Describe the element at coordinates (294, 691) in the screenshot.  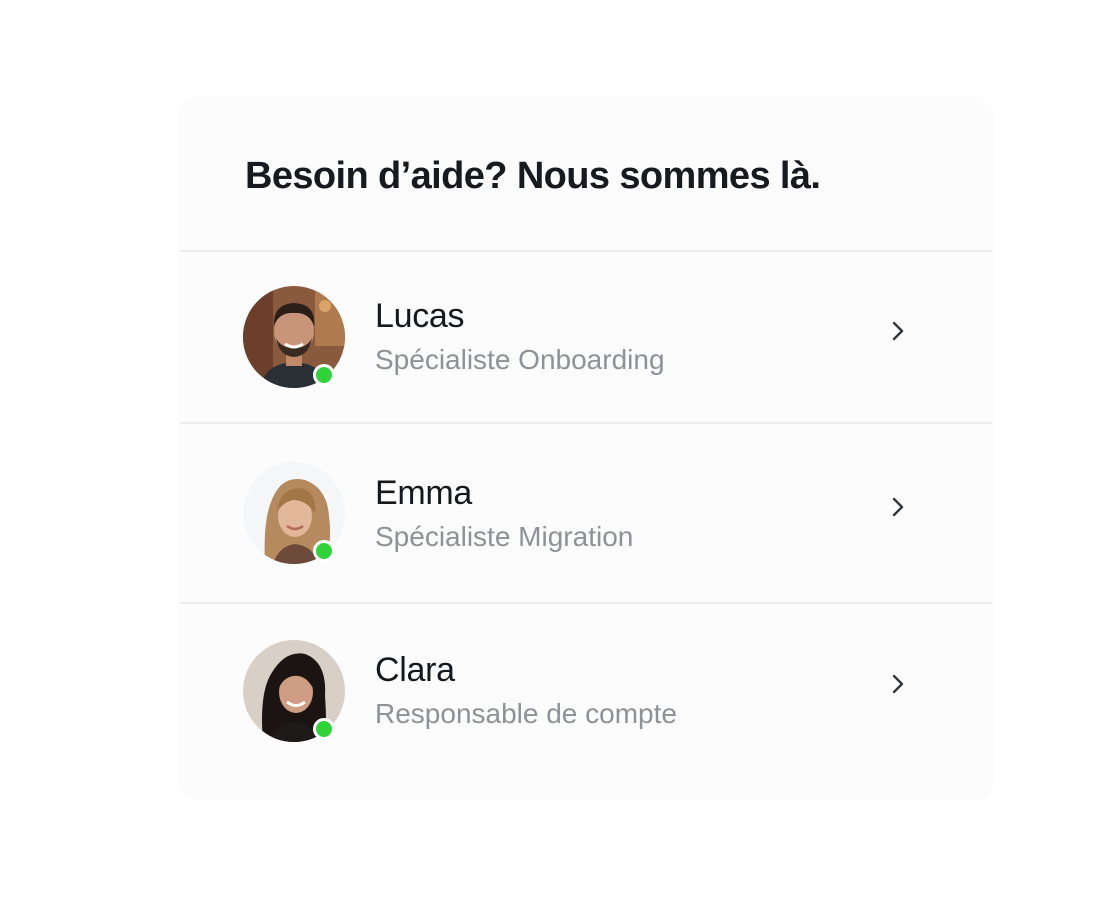
I see `avatar-clara` at that location.